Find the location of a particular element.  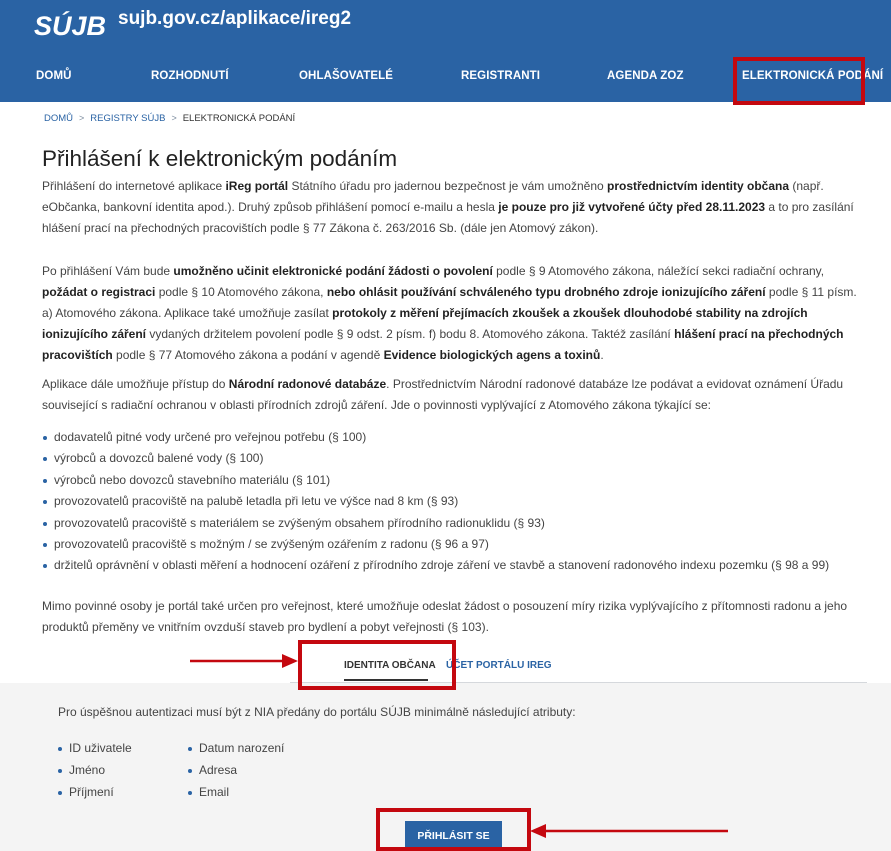

sujb-logo: SÚJB is located at coordinates (72, 24).